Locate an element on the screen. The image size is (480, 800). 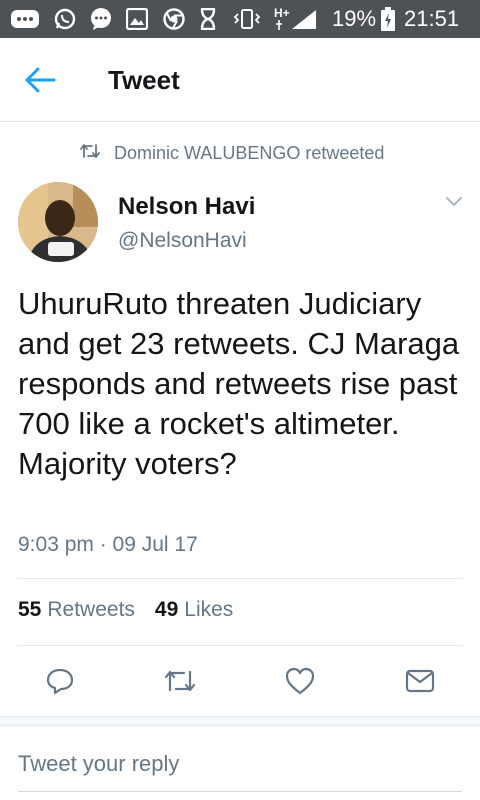
avatar is located at coordinates (58, 222).